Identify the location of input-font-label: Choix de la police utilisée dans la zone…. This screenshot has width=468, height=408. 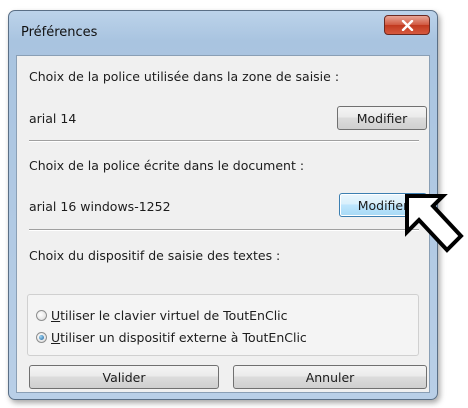
(184, 76).